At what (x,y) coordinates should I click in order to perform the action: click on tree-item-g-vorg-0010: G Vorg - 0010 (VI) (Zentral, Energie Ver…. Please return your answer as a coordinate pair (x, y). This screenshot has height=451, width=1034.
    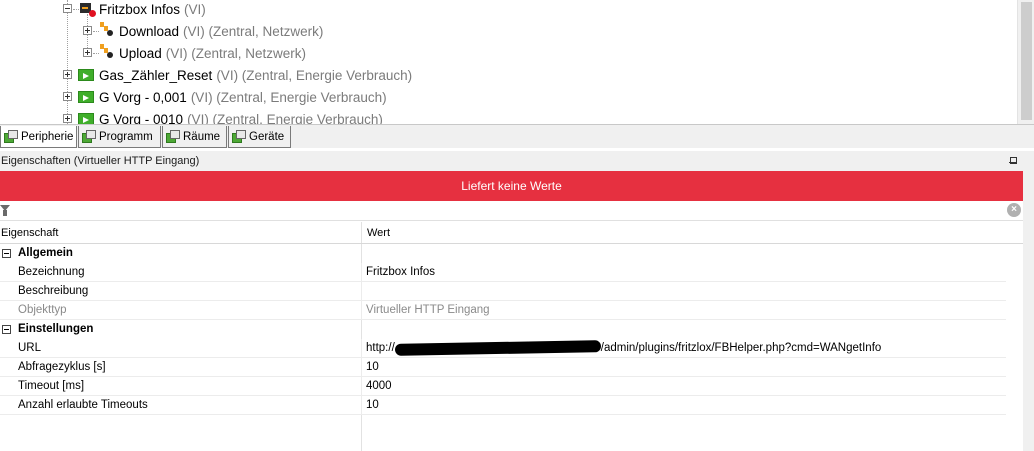
    Looking at the image, I should click on (241, 116).